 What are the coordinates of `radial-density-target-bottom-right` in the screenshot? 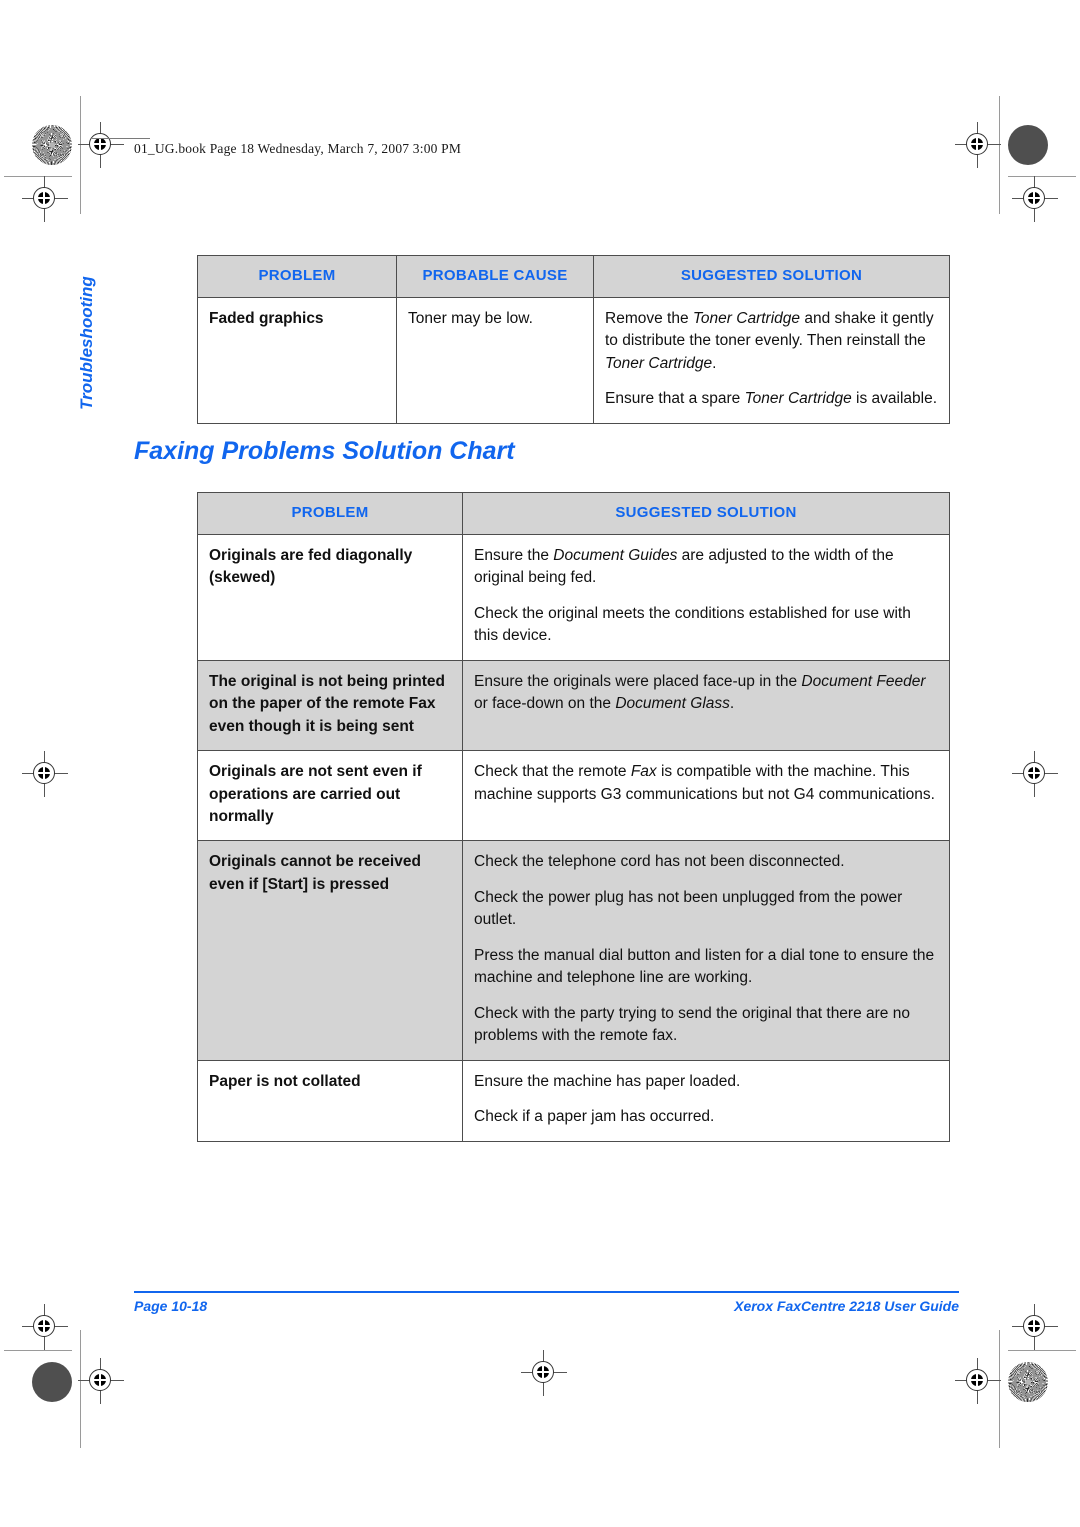 It's located at (1028, 1382).